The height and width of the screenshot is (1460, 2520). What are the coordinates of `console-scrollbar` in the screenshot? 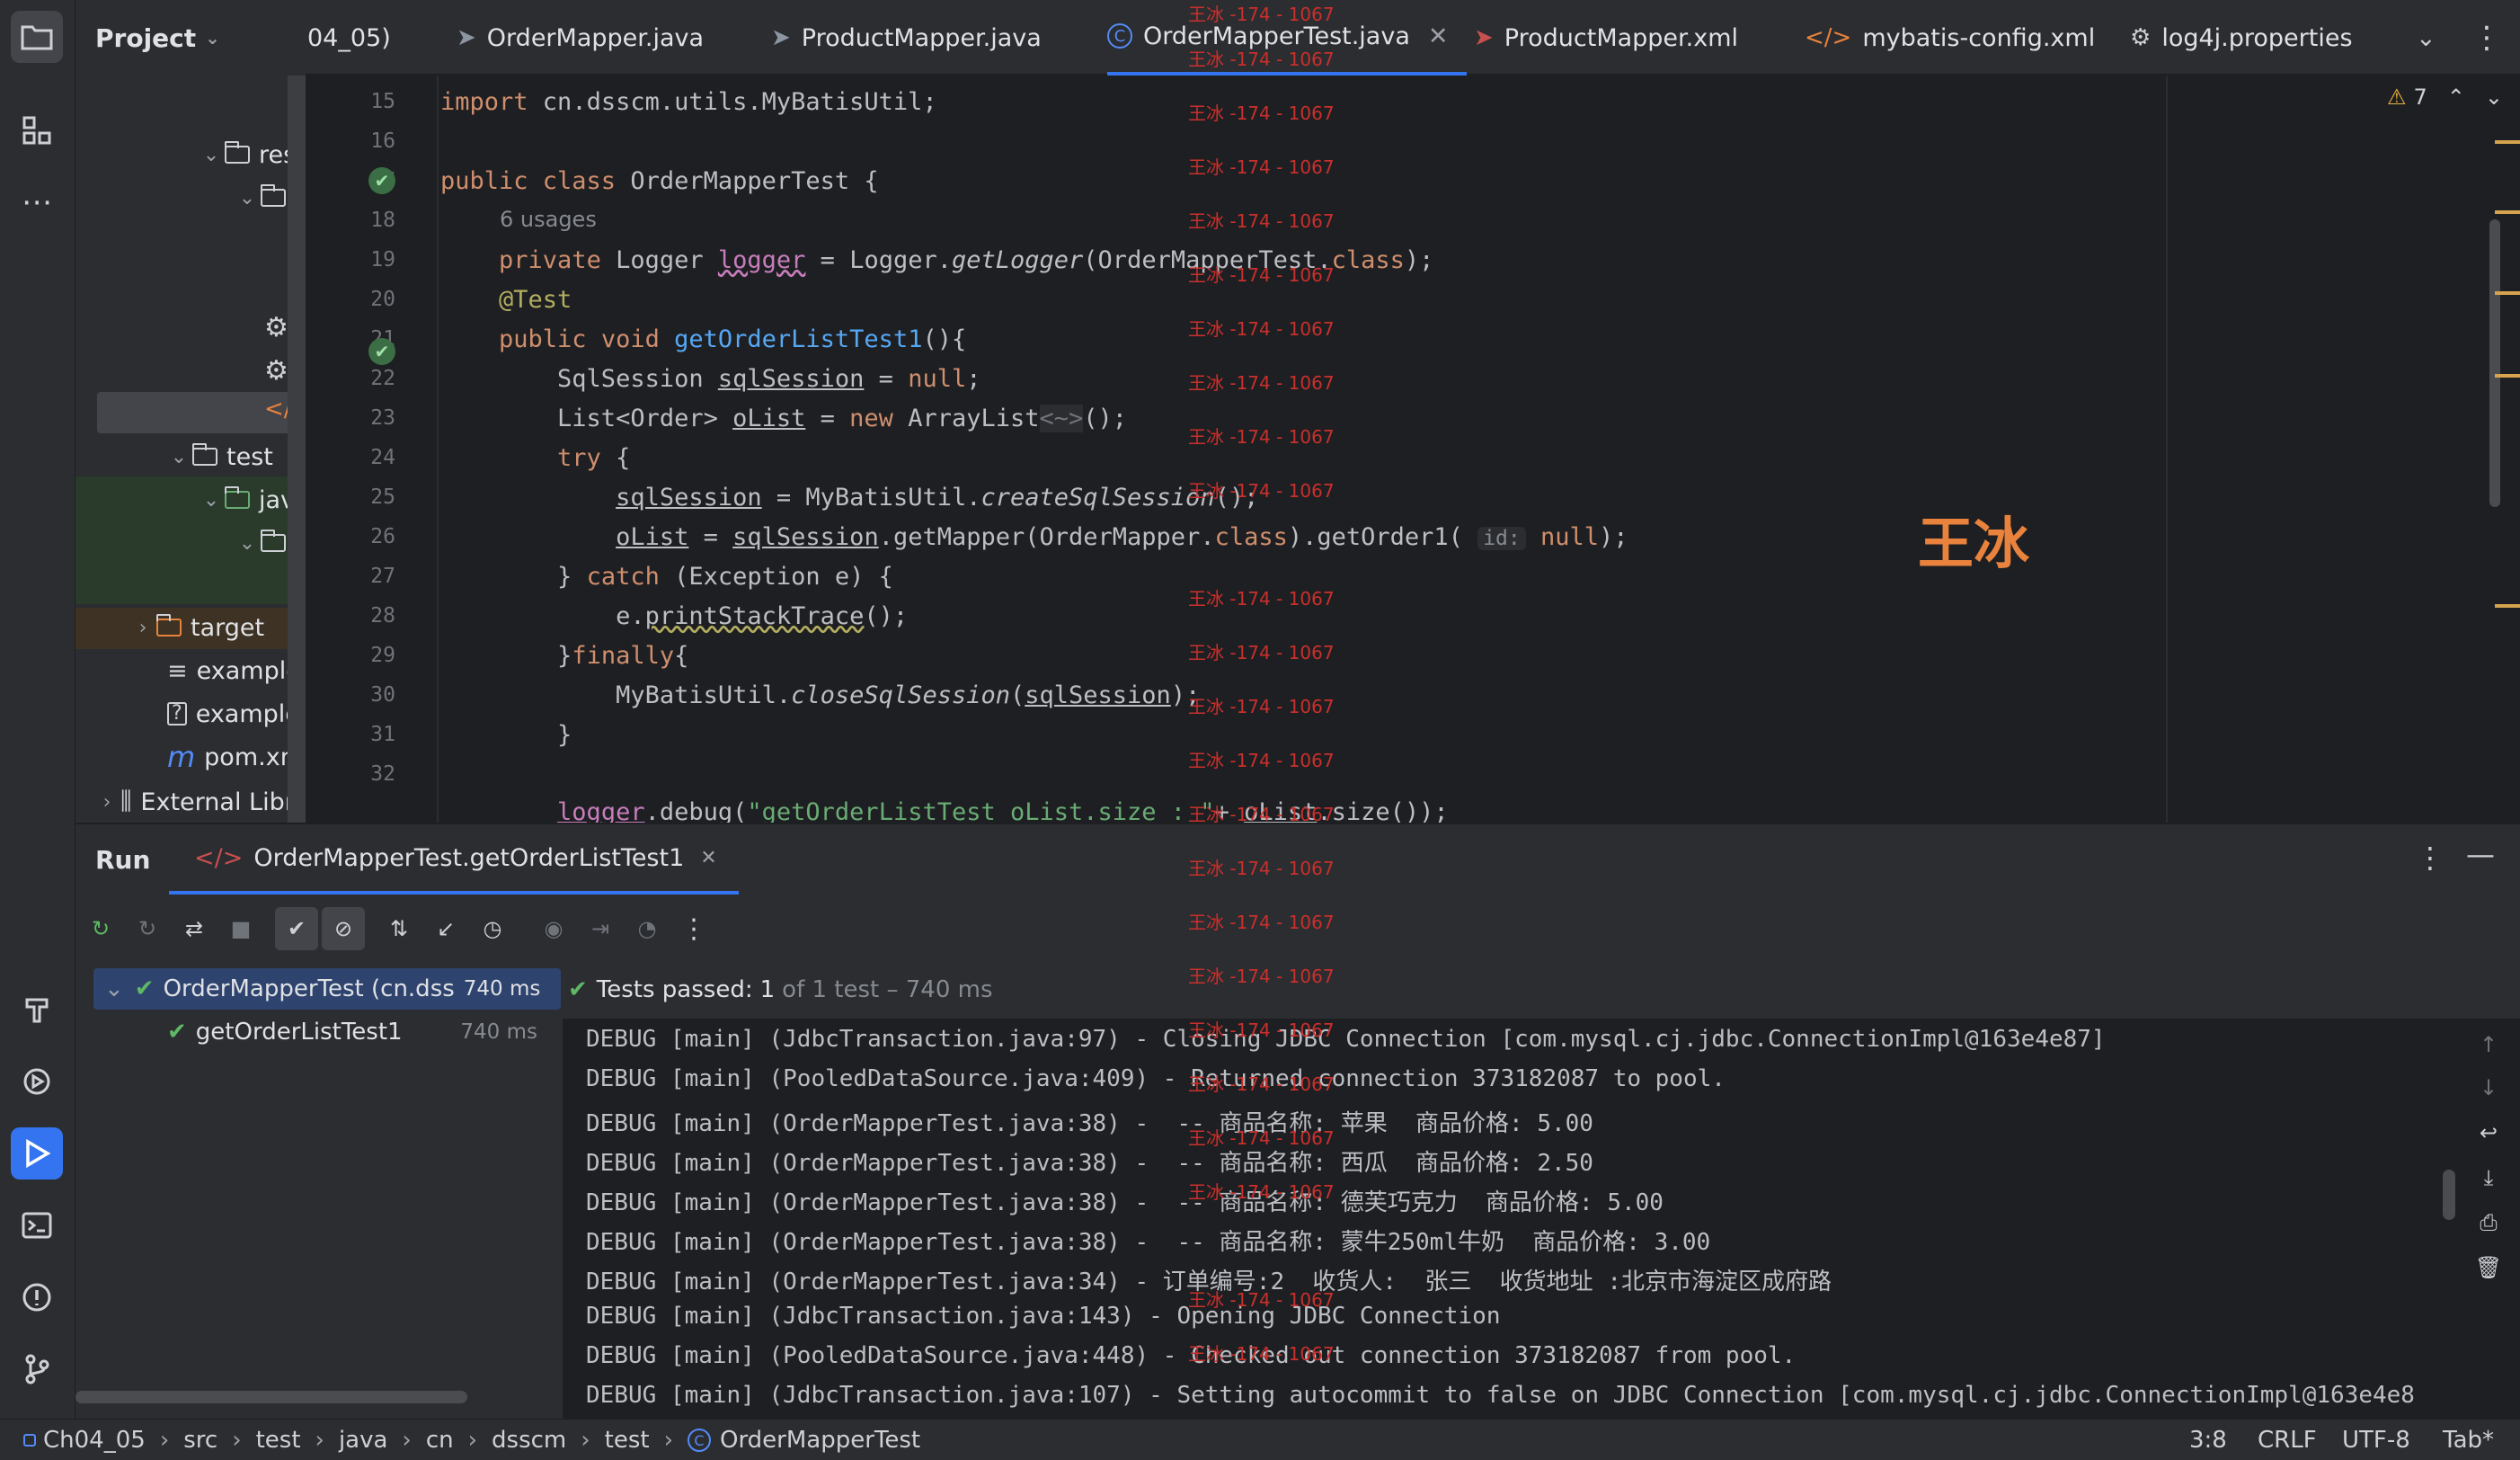 It's located at (2449, 1195).